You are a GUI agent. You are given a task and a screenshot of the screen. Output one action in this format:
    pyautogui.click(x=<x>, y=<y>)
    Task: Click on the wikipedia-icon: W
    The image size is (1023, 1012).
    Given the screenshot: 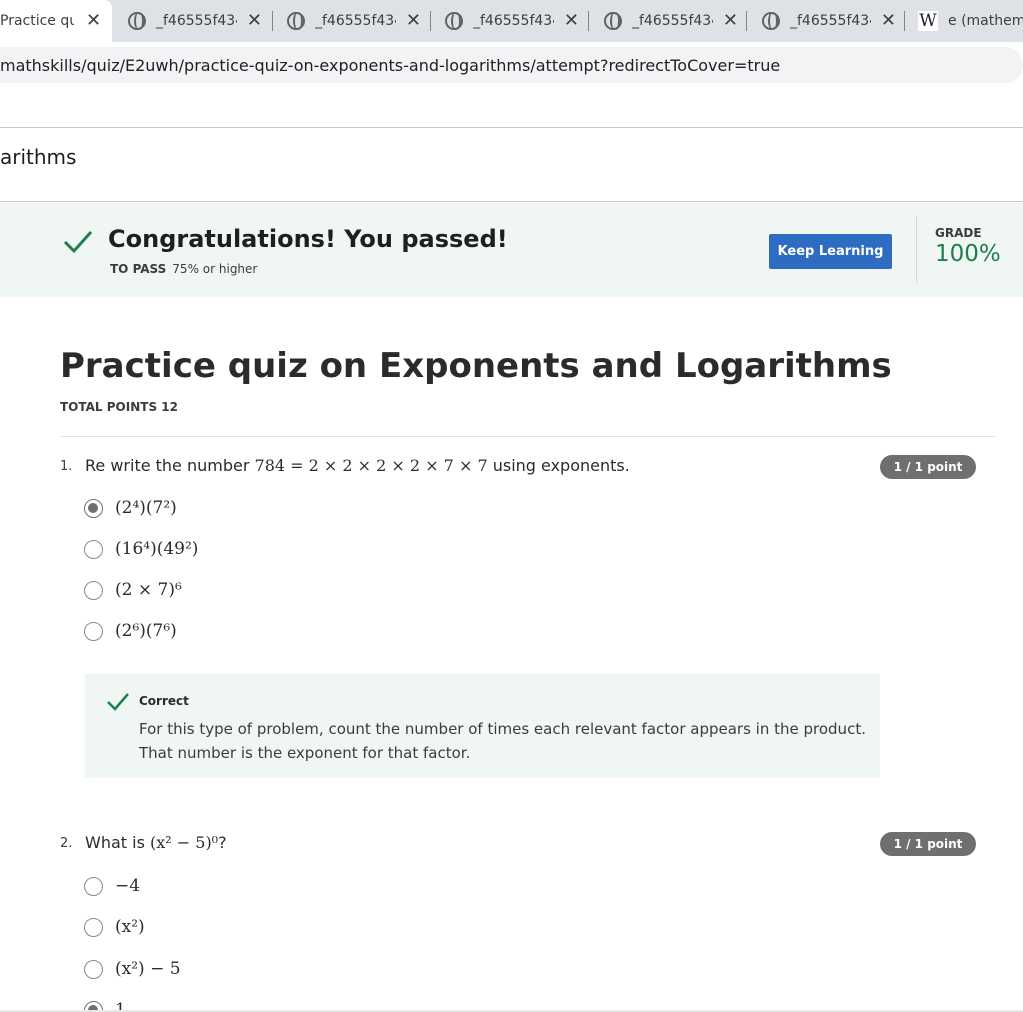 What is the action you would take?
    pyautogui.click(x=928, y=21)
    